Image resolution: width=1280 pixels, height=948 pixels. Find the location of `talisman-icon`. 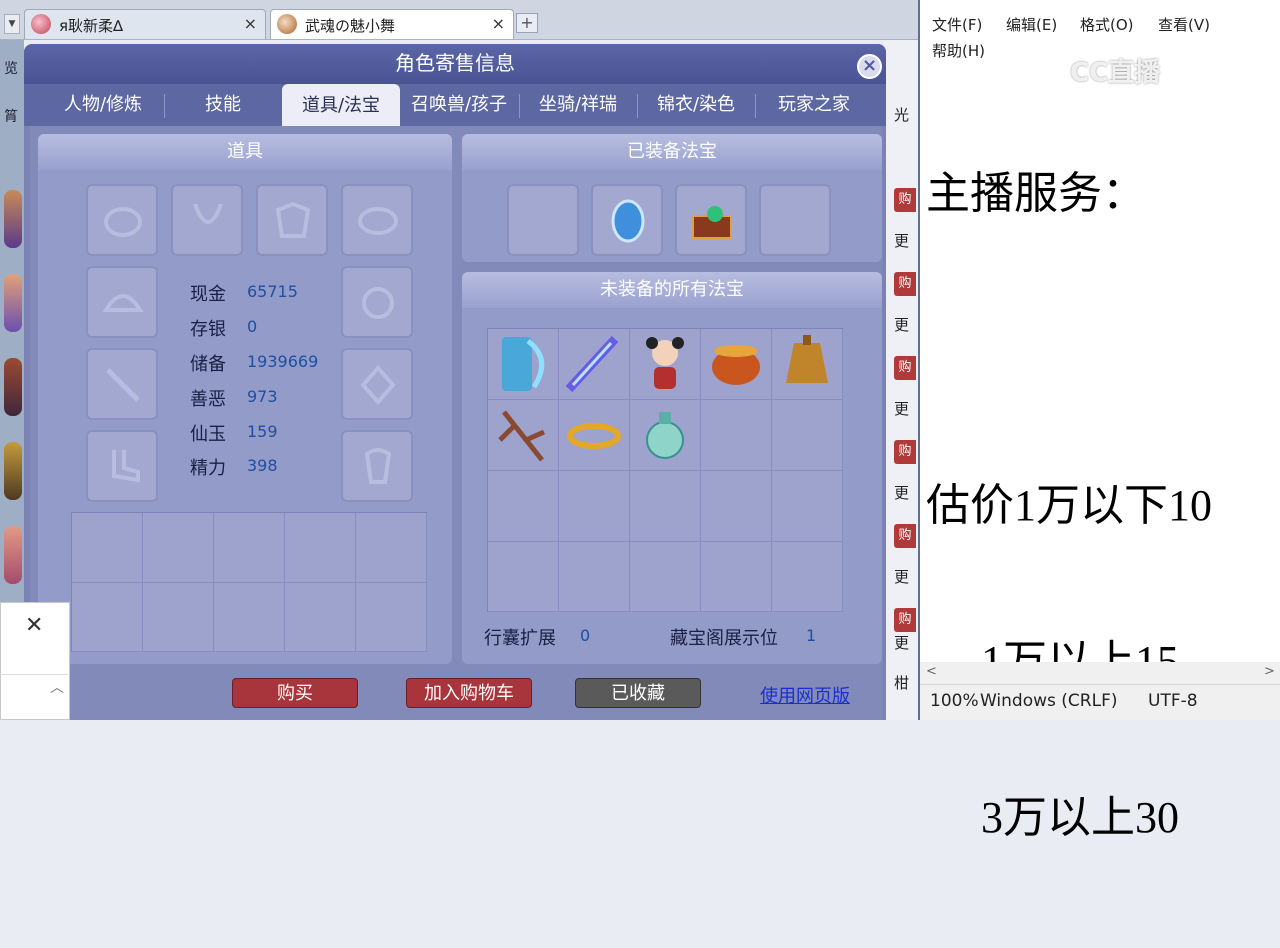

talisman-icon is located at coordinates (378, 466).